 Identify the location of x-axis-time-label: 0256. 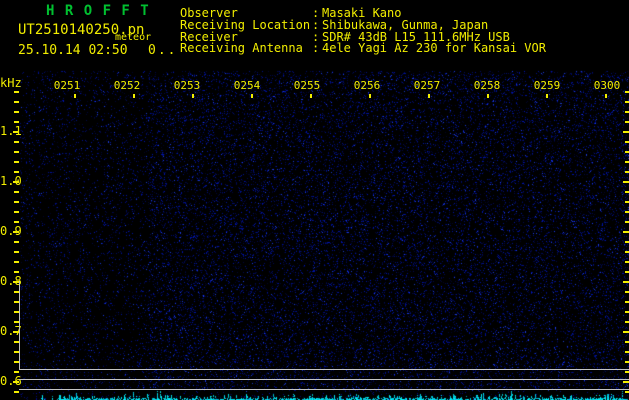
(367, 85).